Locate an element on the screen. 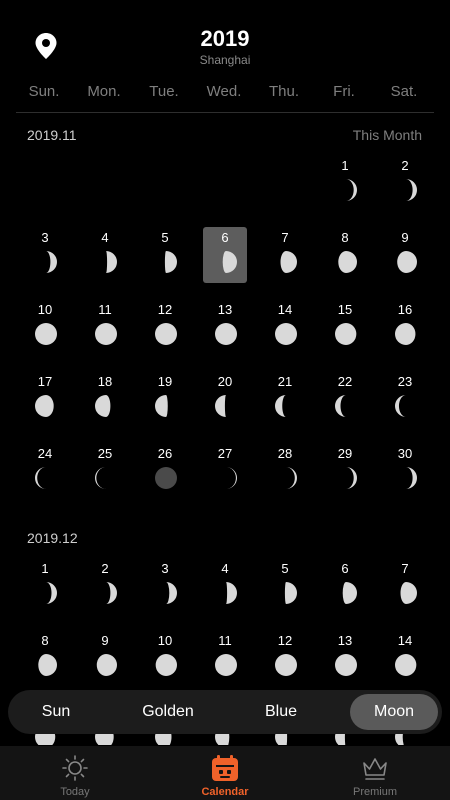 The image size is (450, 800). calendar-day: 20 is located at coordinates (225, 405).